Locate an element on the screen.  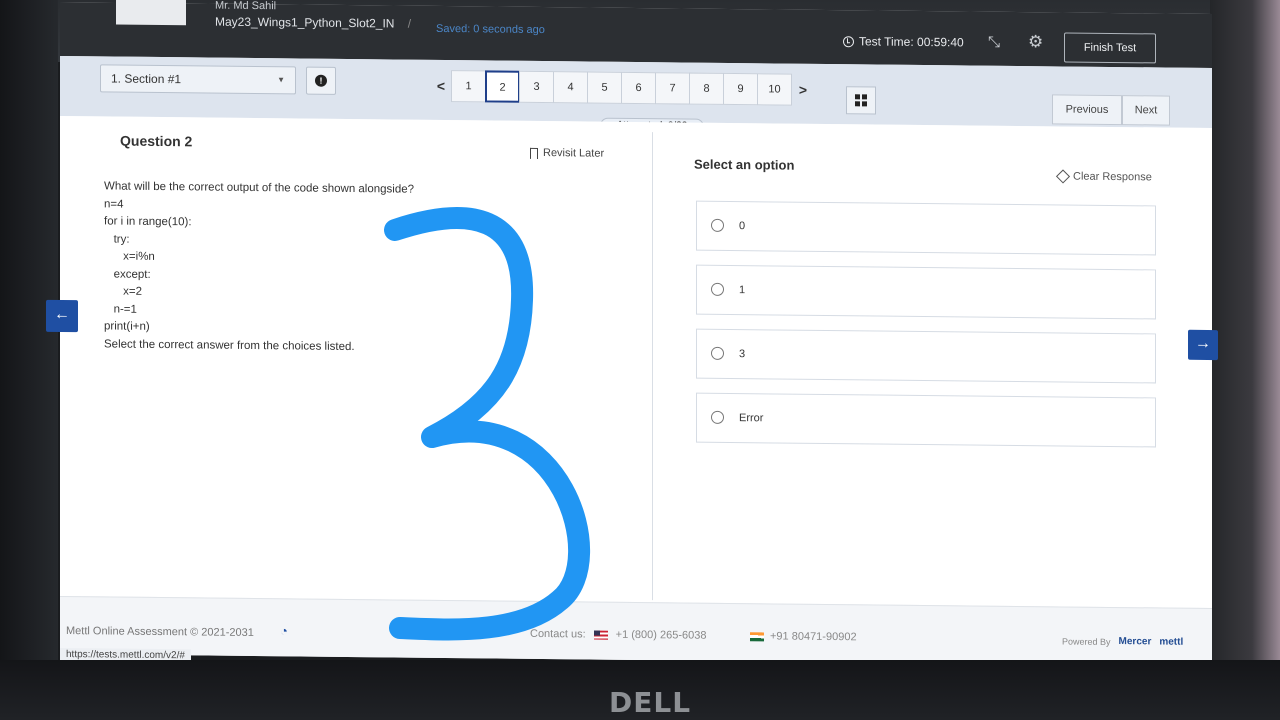
grid-icon is located at coordinates (861, 100).